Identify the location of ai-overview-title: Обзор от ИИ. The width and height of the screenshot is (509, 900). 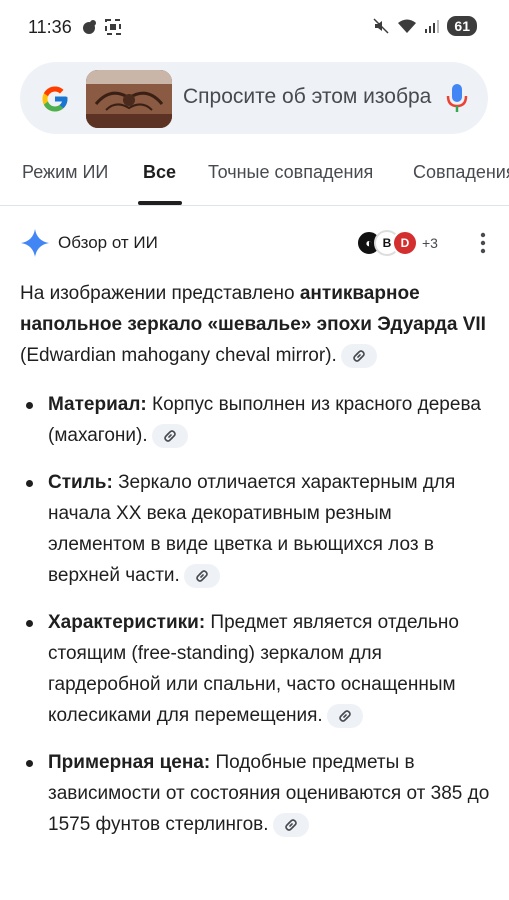
(108, 242).